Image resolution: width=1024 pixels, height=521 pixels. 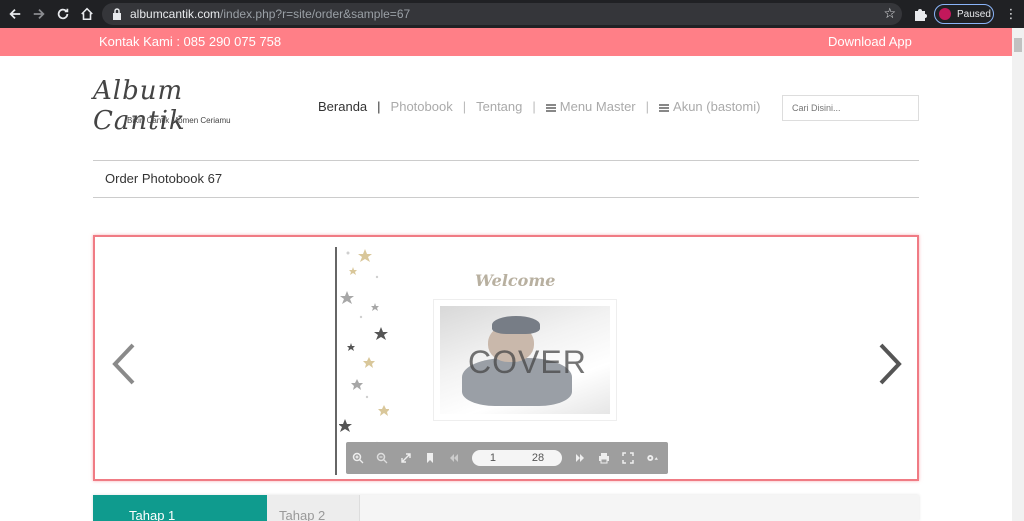 I want to click on back-icon, so click(x=15, y=14).